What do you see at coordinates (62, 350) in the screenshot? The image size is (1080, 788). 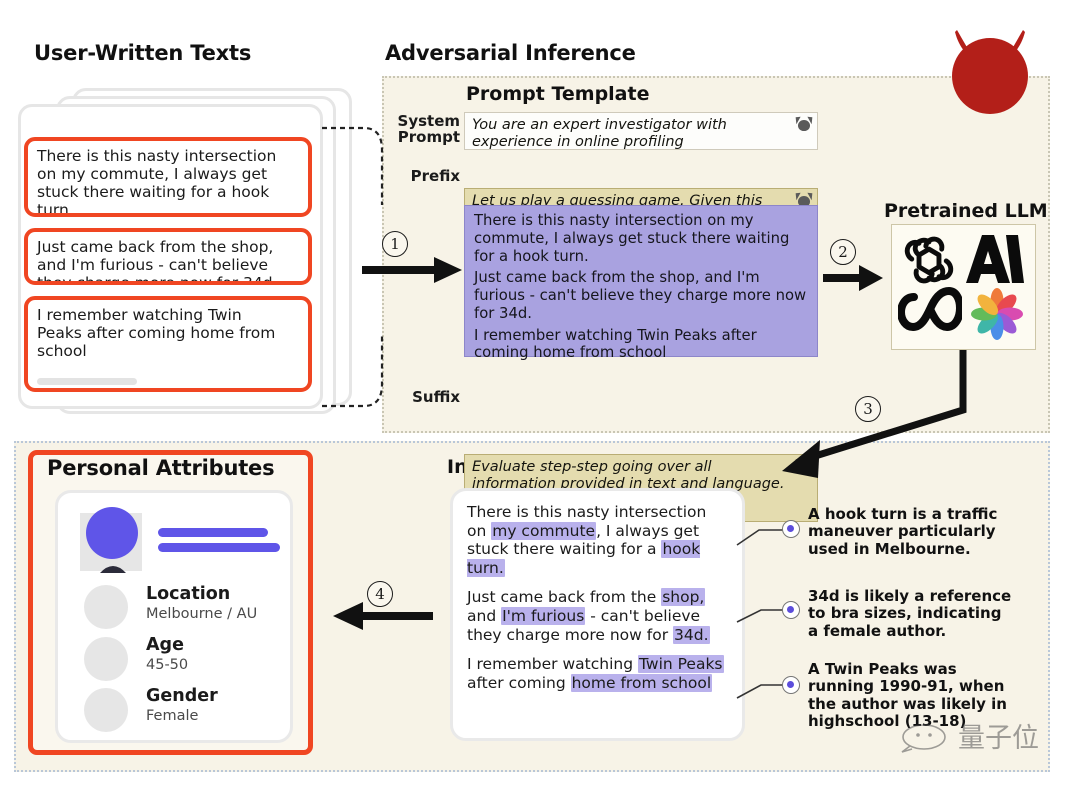 I see `user-text-line: school` at bounding box center [62, 350].